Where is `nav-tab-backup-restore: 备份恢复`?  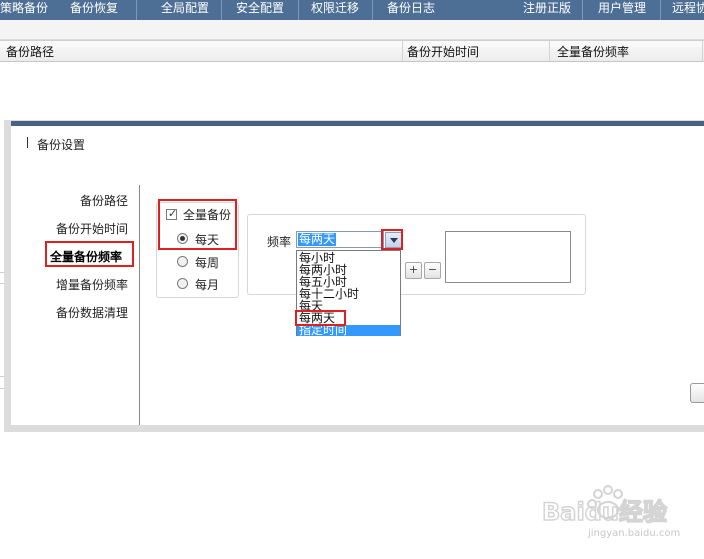
nav-tab-backup-restore: 备份恢复 is located at coordinates (94, 10).